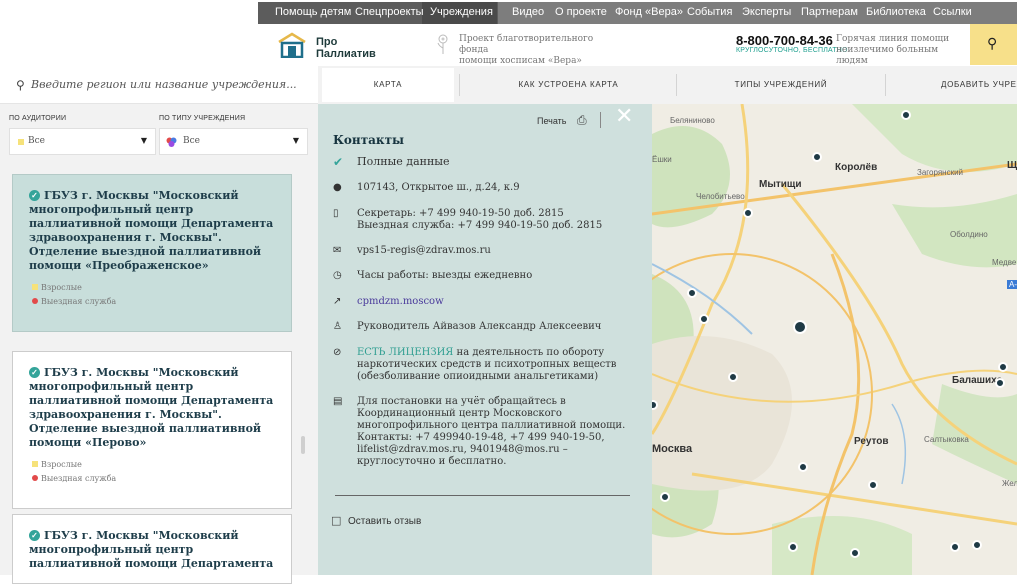 Image resolution: width=1017 pixels, height=584 pixels. Describe the element at coordinates (528, 12) in the screenshot. I see `nav-item-video: Видео` at that location.